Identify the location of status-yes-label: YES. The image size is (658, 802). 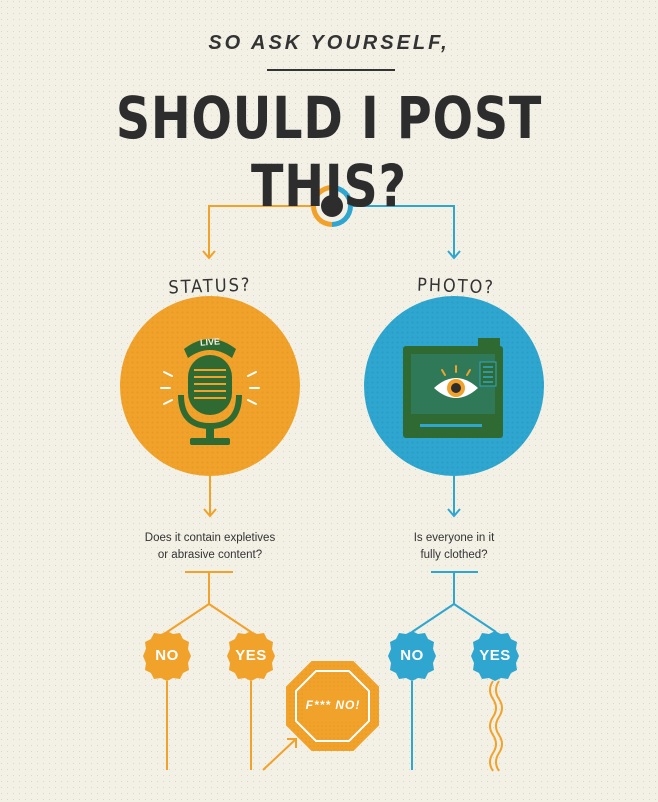
(251, 655).